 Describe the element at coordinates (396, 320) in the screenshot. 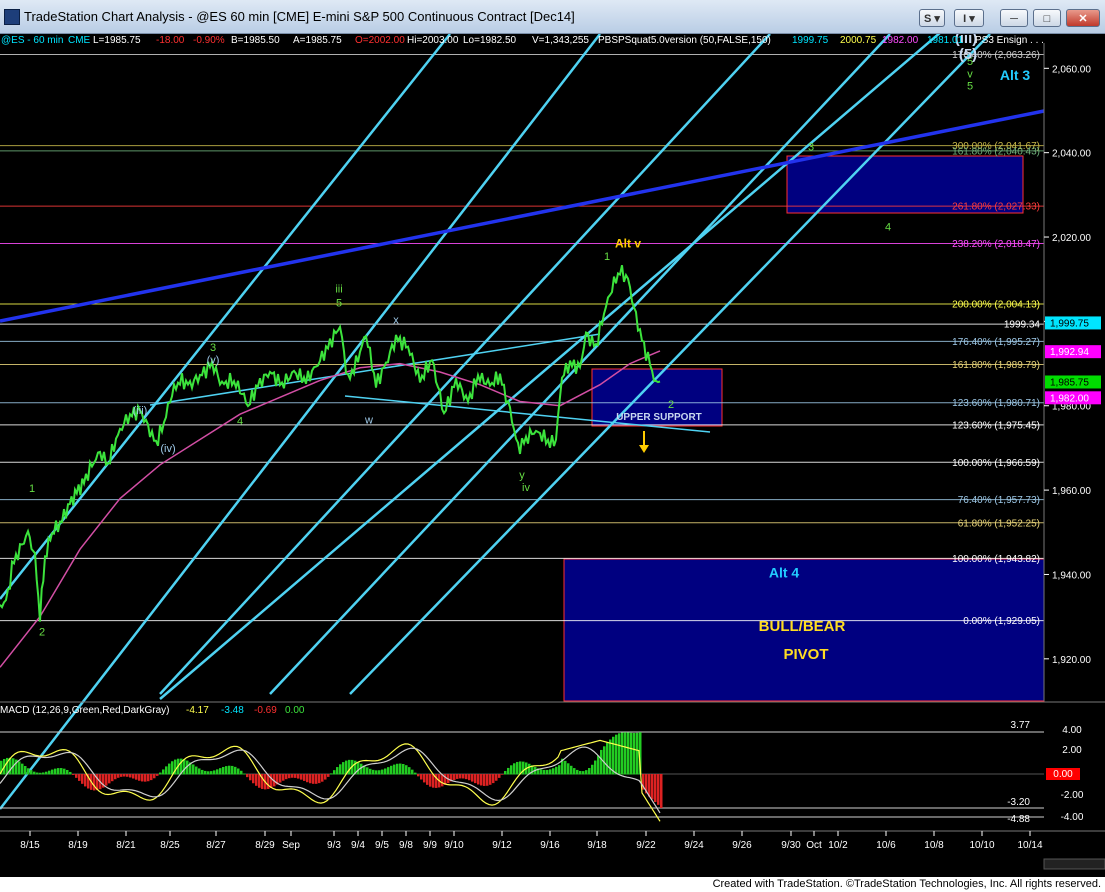

I see `wave-label: x` at that location.